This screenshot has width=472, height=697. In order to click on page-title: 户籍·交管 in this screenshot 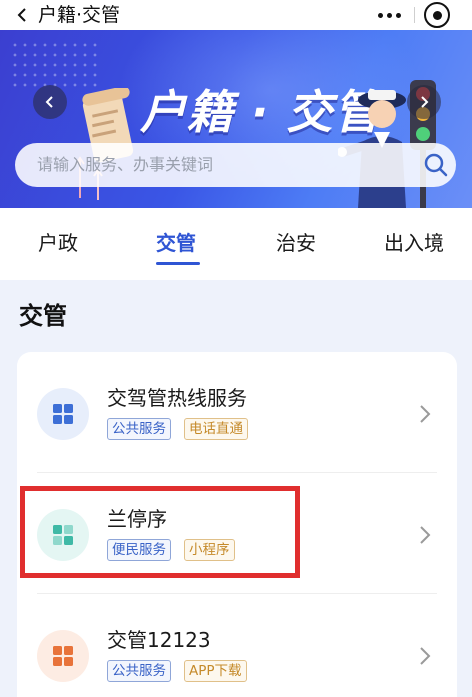, I will do `click(79, 15)`.